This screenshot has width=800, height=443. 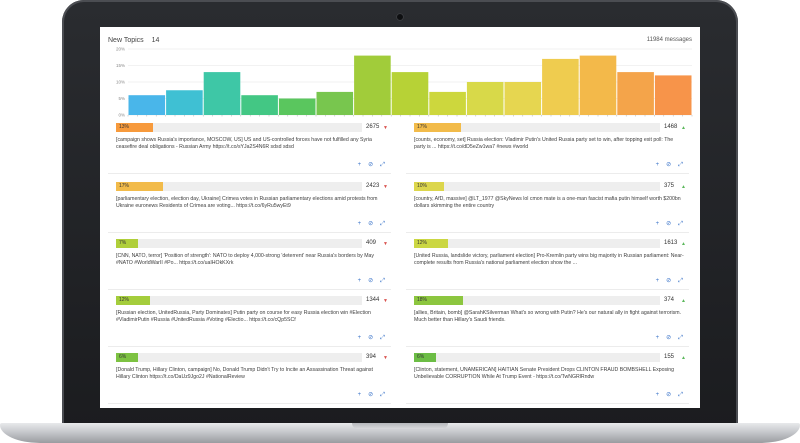 I want to click on laptop-notch, so click(x=400, y=426).